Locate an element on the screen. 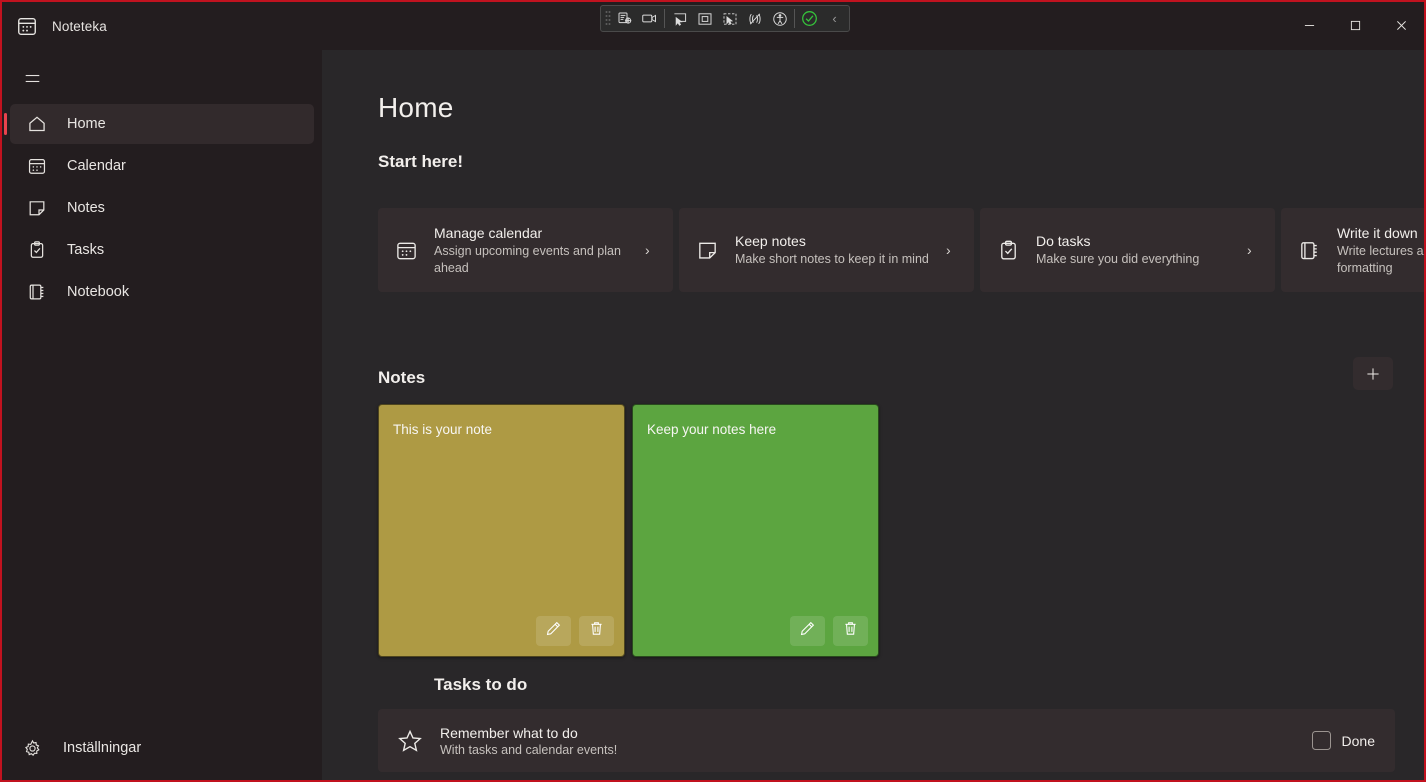  sidebar-item-notebook: Notebook is located at coordinates (162, 292).